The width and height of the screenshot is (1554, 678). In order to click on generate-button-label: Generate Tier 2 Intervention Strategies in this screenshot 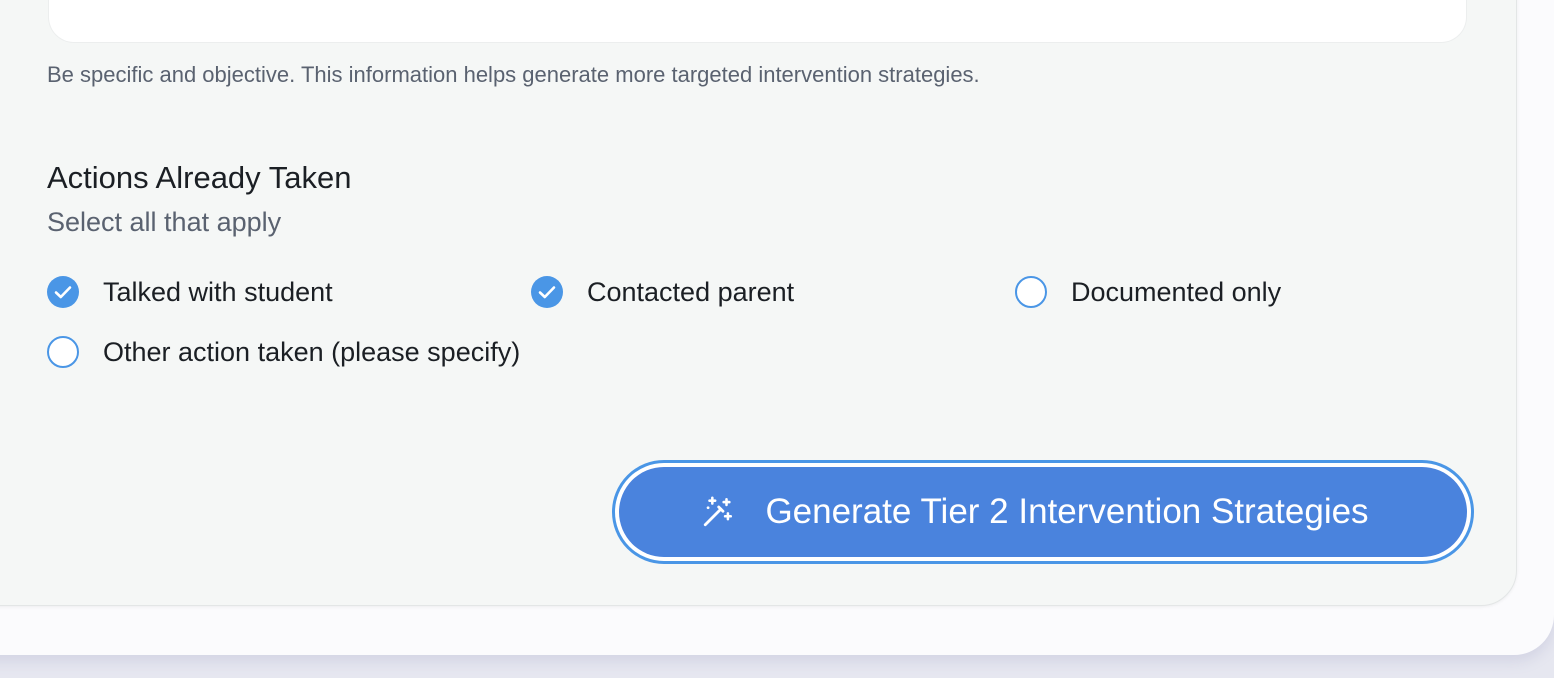, I will do `click(1067, 511)`.